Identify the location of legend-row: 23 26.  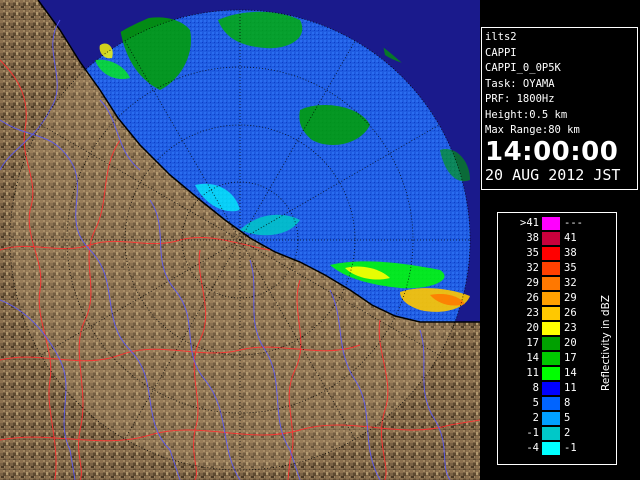
(548, 313).